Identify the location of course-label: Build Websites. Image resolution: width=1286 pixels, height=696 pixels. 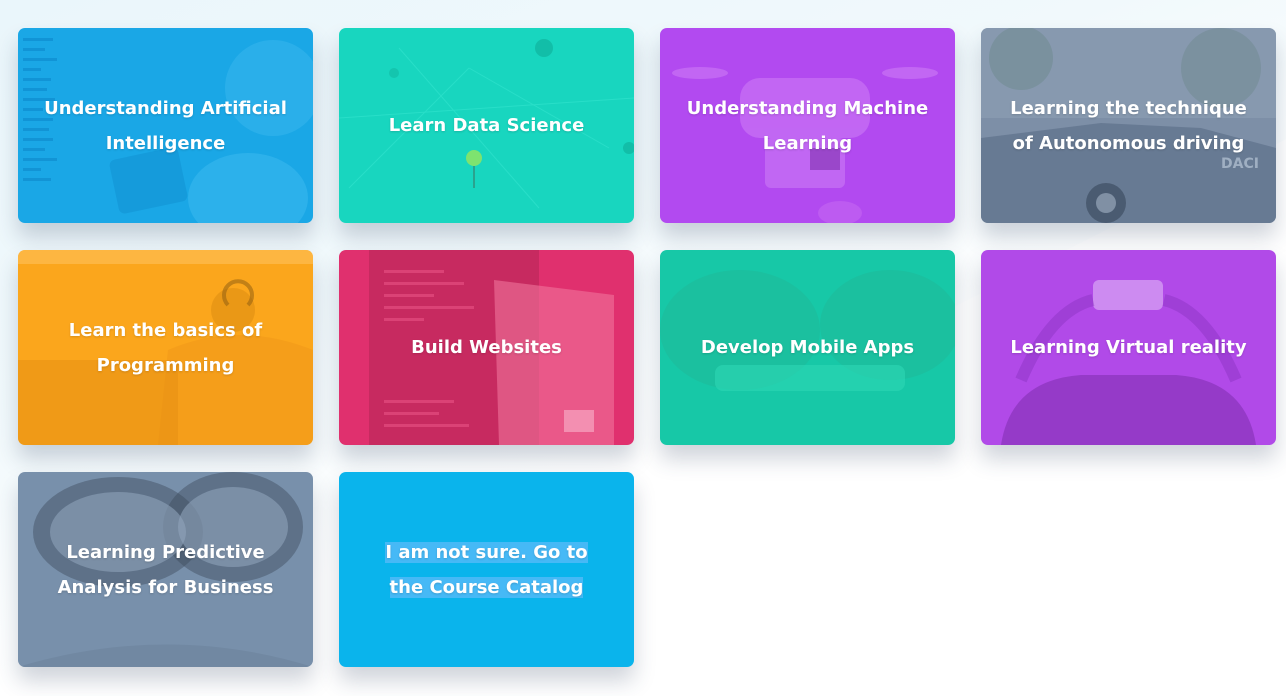
(486, 347).